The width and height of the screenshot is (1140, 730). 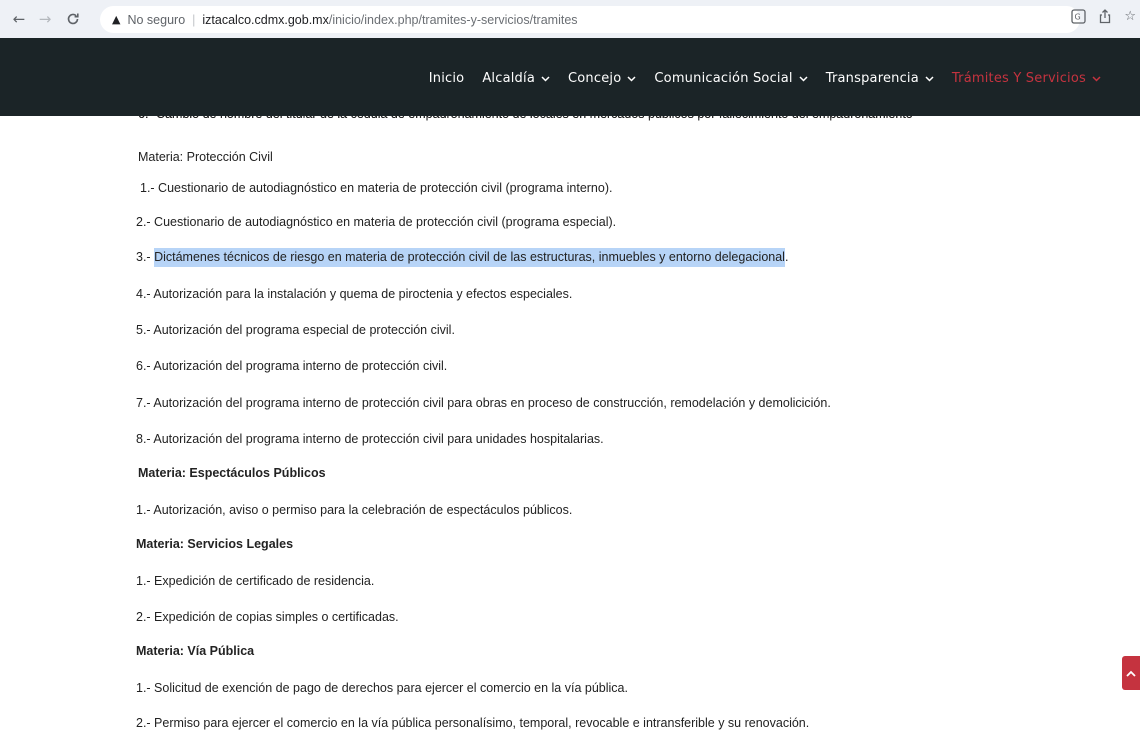 I want to click on share-icon, so click(x=1105, y=18).